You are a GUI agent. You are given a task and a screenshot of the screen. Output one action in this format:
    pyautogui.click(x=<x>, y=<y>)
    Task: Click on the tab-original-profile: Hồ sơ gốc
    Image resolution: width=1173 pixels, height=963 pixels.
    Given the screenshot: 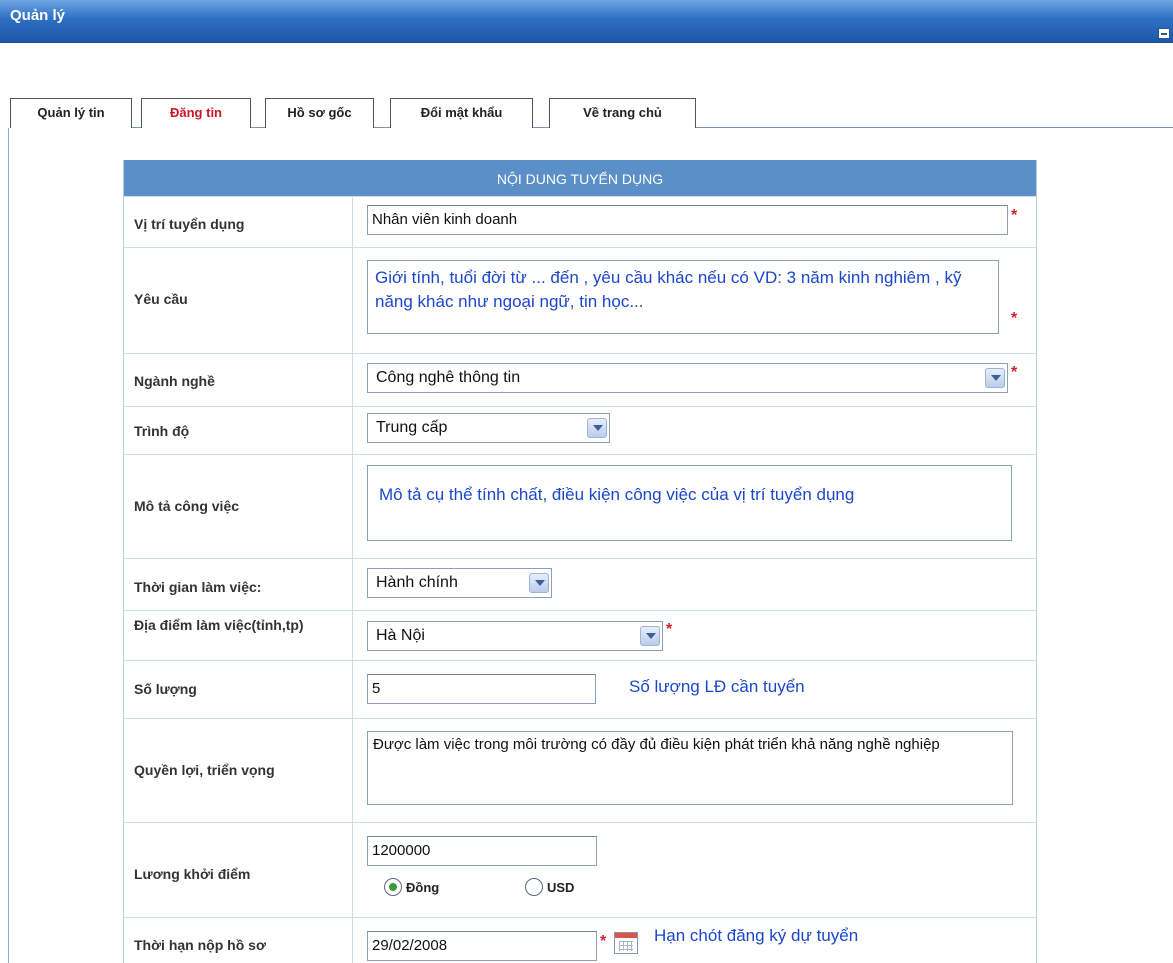 What is the action you would take?
    pyautogui.click(x=319, y=113)
    